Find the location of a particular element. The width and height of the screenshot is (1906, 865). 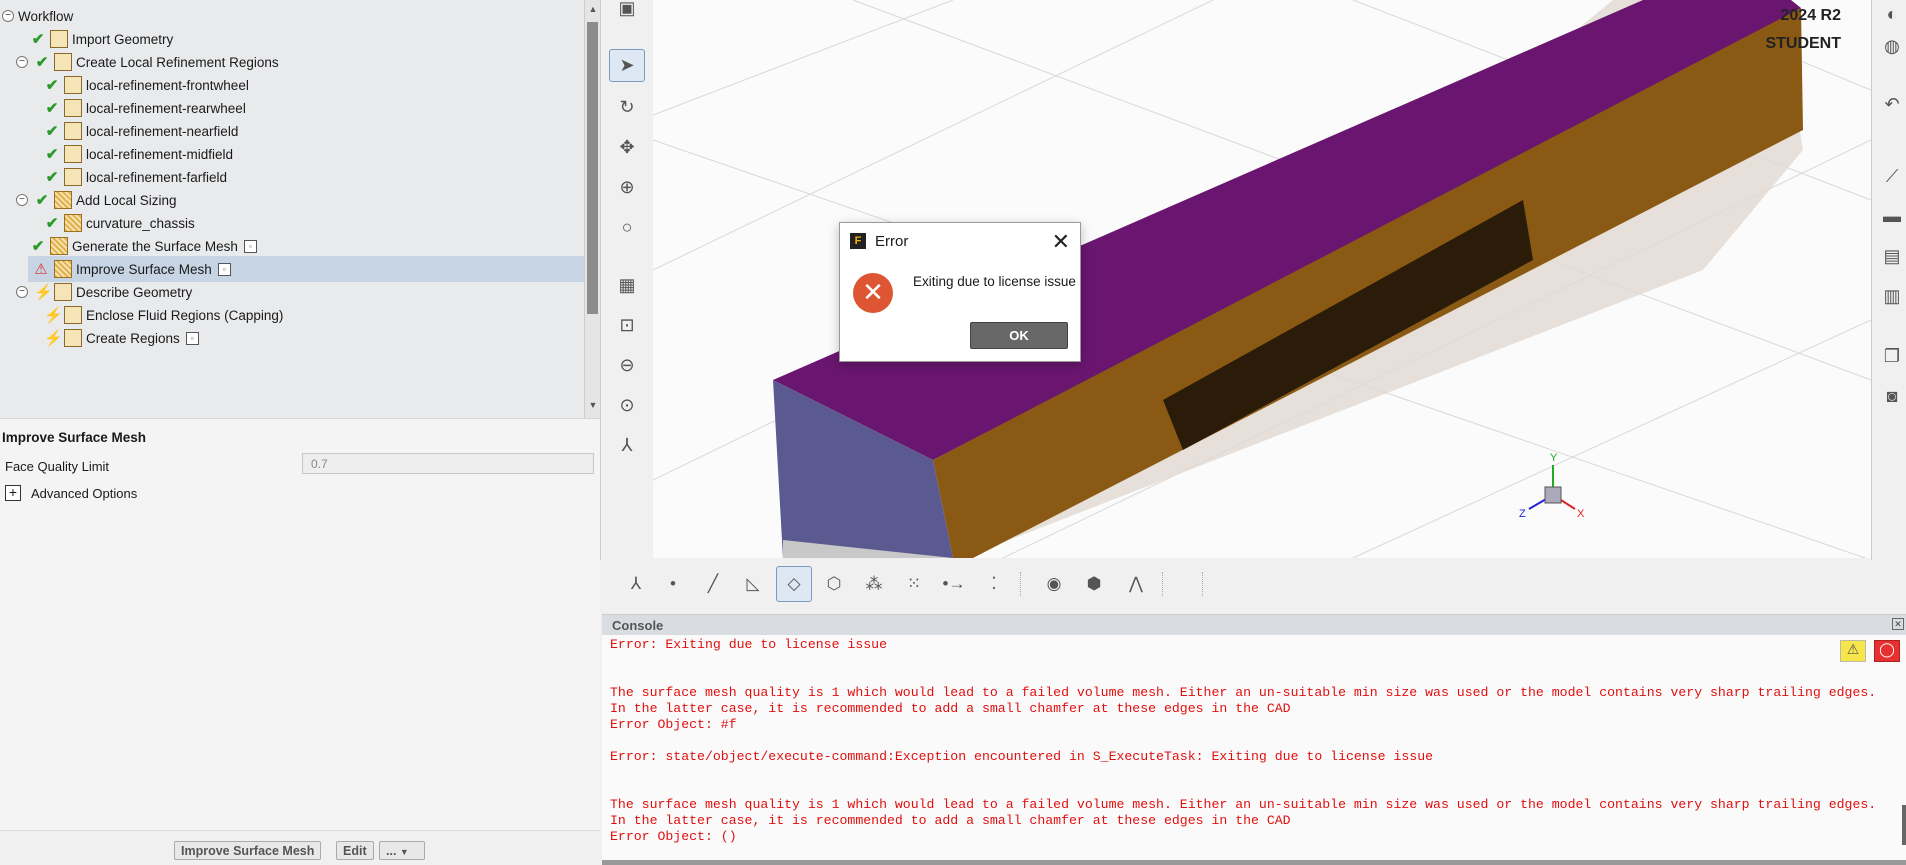

task-label: Create Regions is located at coordinates (133, 338).